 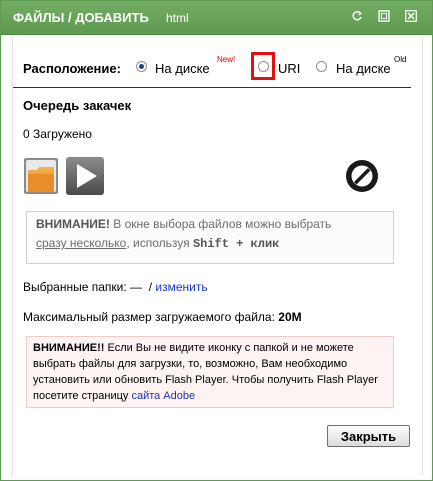 What do you see at coordinates (57, 134) in the screenshot?
I see `queue-status: 0 Загружено` at bounding box center [57, 134].